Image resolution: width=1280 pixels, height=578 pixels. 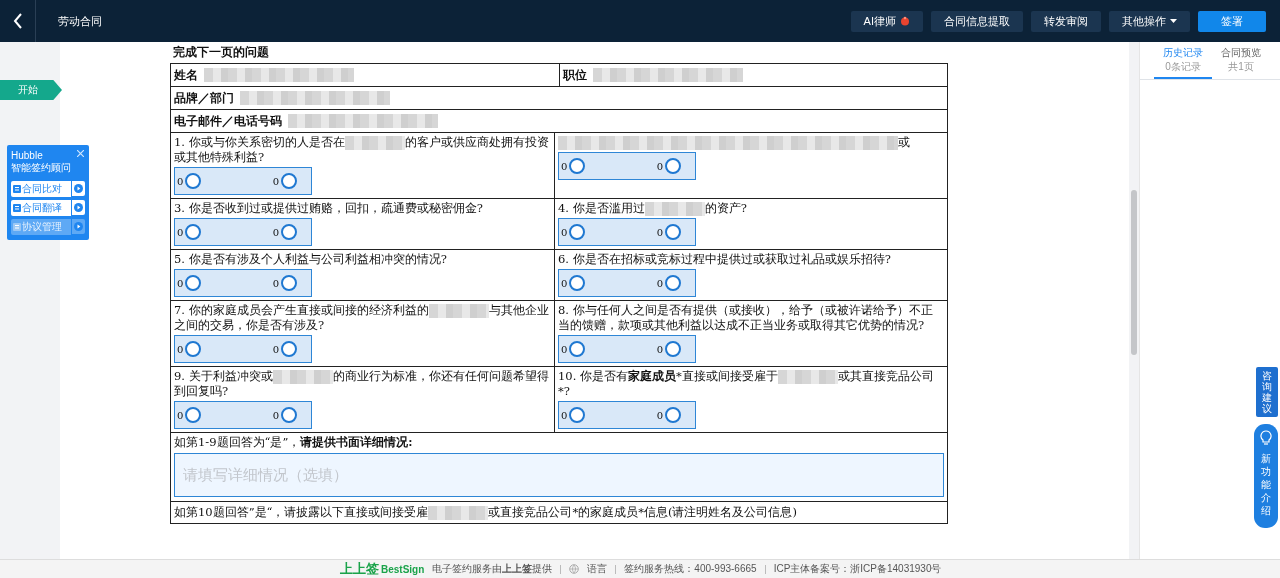 I want to click on contract-title: 劳动合同, so click(x=80, y=21).